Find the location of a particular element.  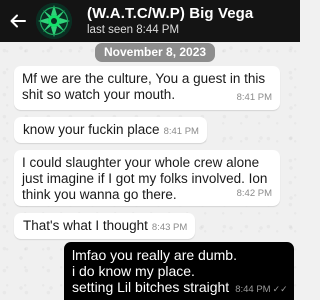

incoming-message: That's what I thought 8:43 PM is located at coordinates (105, 226).